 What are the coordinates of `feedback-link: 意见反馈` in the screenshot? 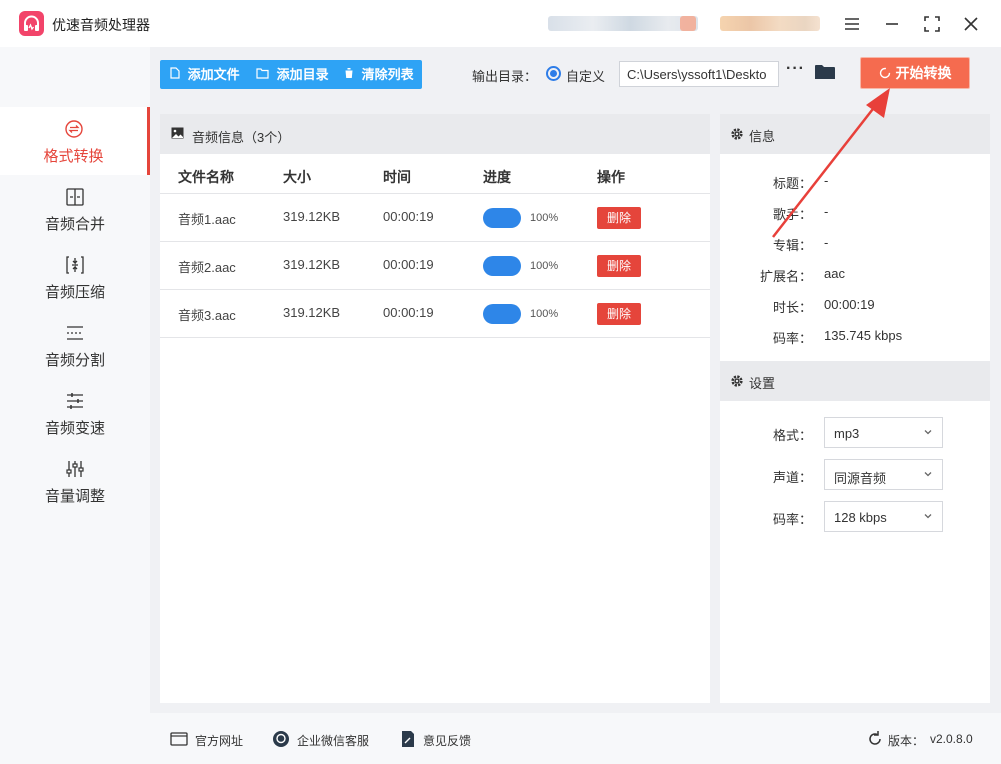 It's located at (447, 740).